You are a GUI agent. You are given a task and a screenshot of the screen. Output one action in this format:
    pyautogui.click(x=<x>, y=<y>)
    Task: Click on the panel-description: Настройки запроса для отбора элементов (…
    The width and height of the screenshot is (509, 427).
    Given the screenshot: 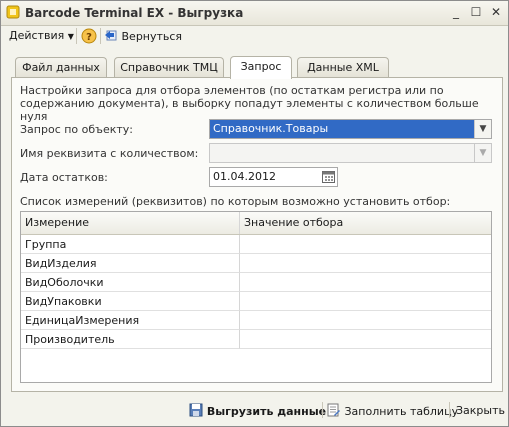 What is the action you would take?
    pyautogui.click(x=249, y=103)
    